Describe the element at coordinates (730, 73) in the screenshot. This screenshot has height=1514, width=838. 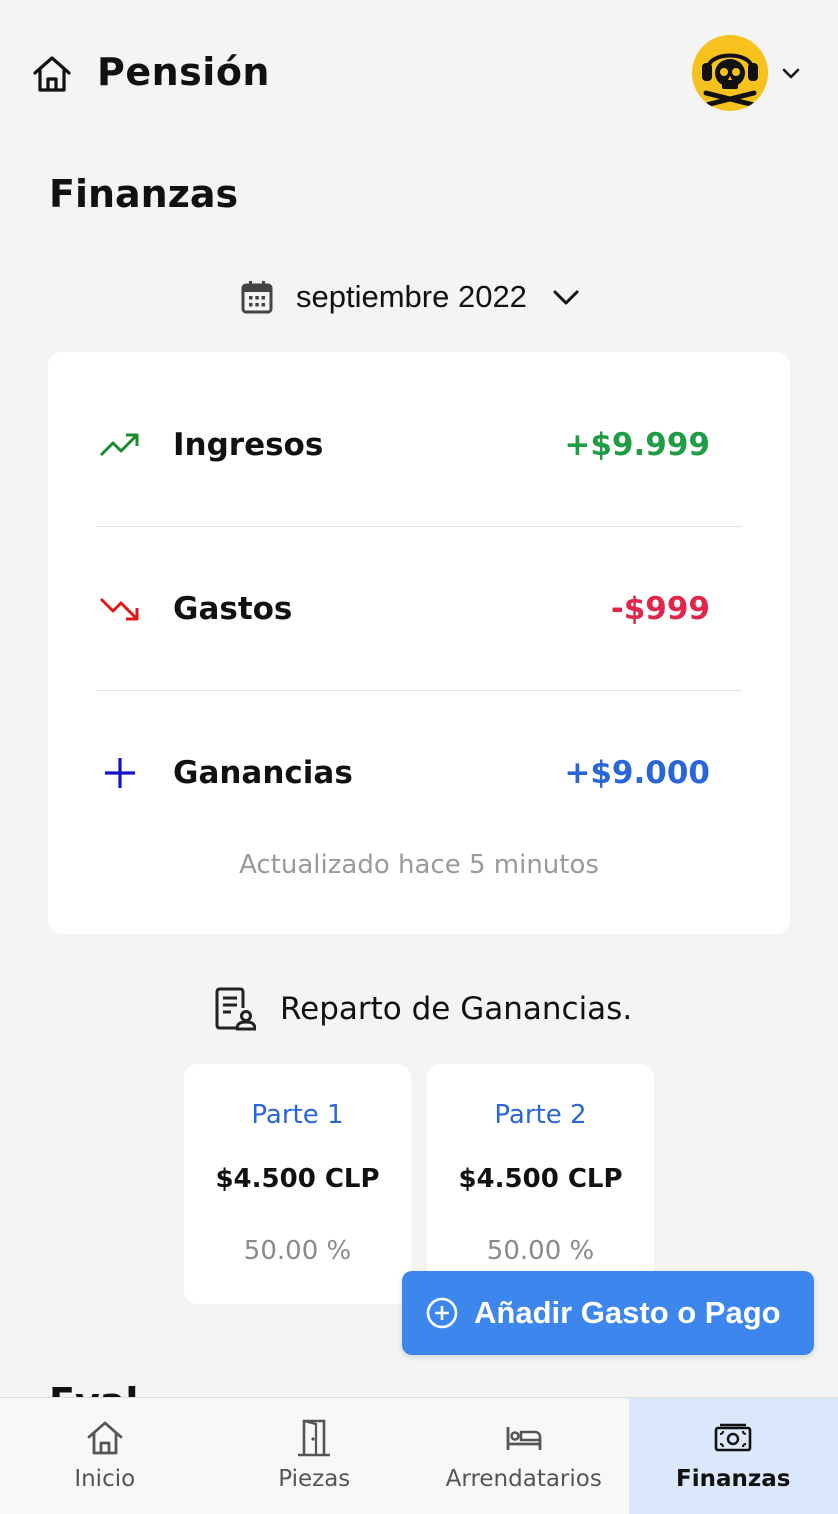
I see `user-avatar` at that location.